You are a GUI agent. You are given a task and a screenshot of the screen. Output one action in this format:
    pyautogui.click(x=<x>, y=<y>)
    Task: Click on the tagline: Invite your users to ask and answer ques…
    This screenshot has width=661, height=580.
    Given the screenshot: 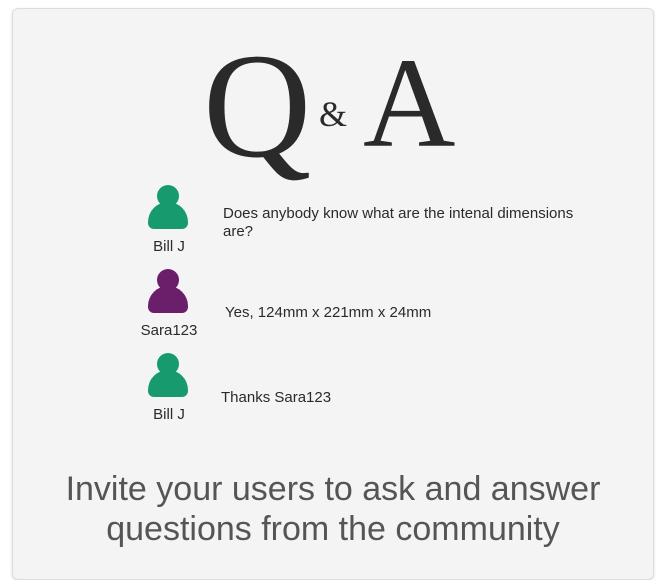 What is the action you would take?
    pyautogui.click(x=333, y=509)
    